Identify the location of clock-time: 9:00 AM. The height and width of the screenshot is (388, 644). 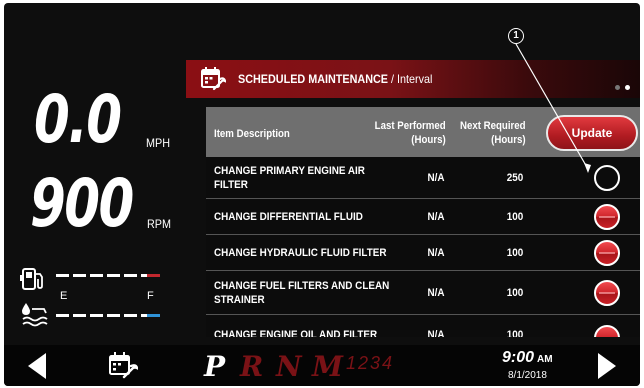
(527, 358).